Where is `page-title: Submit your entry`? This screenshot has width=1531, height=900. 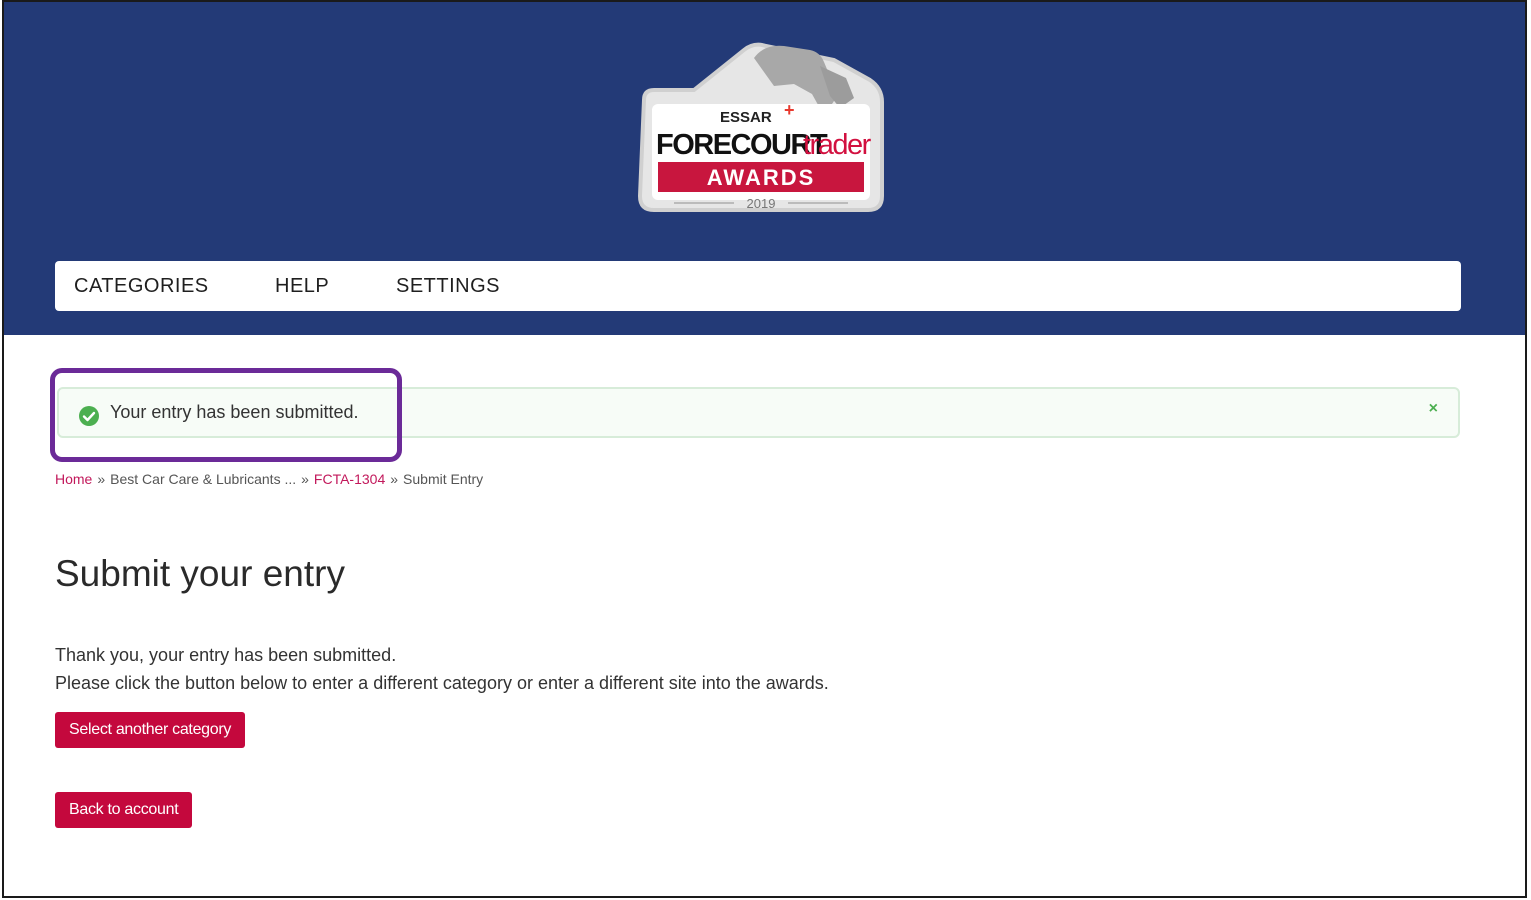
page-title: Submit your entry is located at coordinates (200, 573).